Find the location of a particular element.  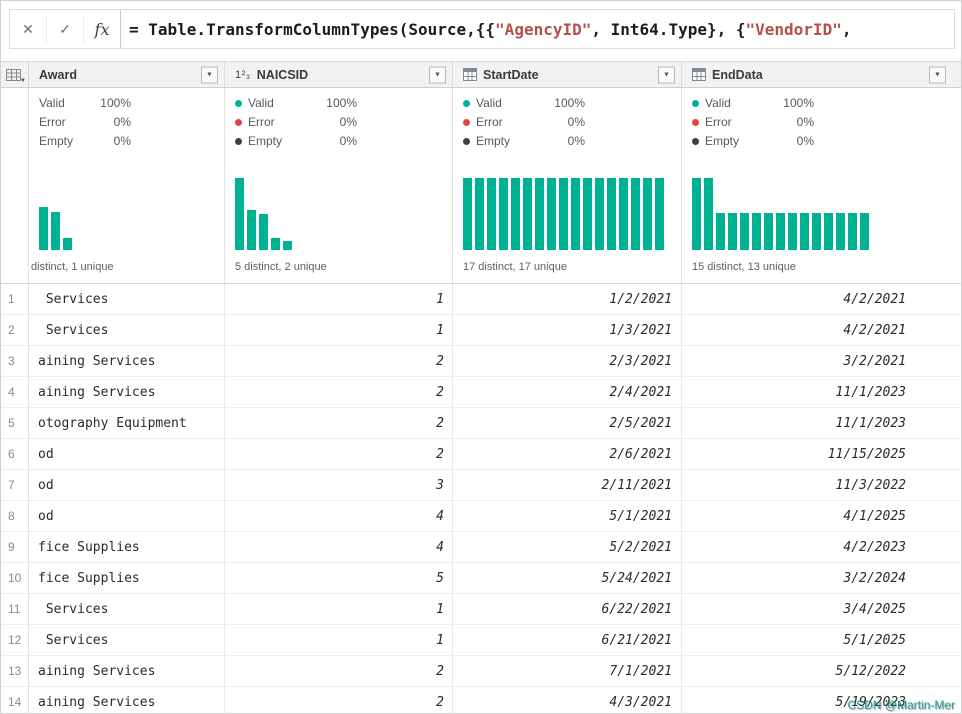

row-number: 3 is located at coordinates (15, 361).